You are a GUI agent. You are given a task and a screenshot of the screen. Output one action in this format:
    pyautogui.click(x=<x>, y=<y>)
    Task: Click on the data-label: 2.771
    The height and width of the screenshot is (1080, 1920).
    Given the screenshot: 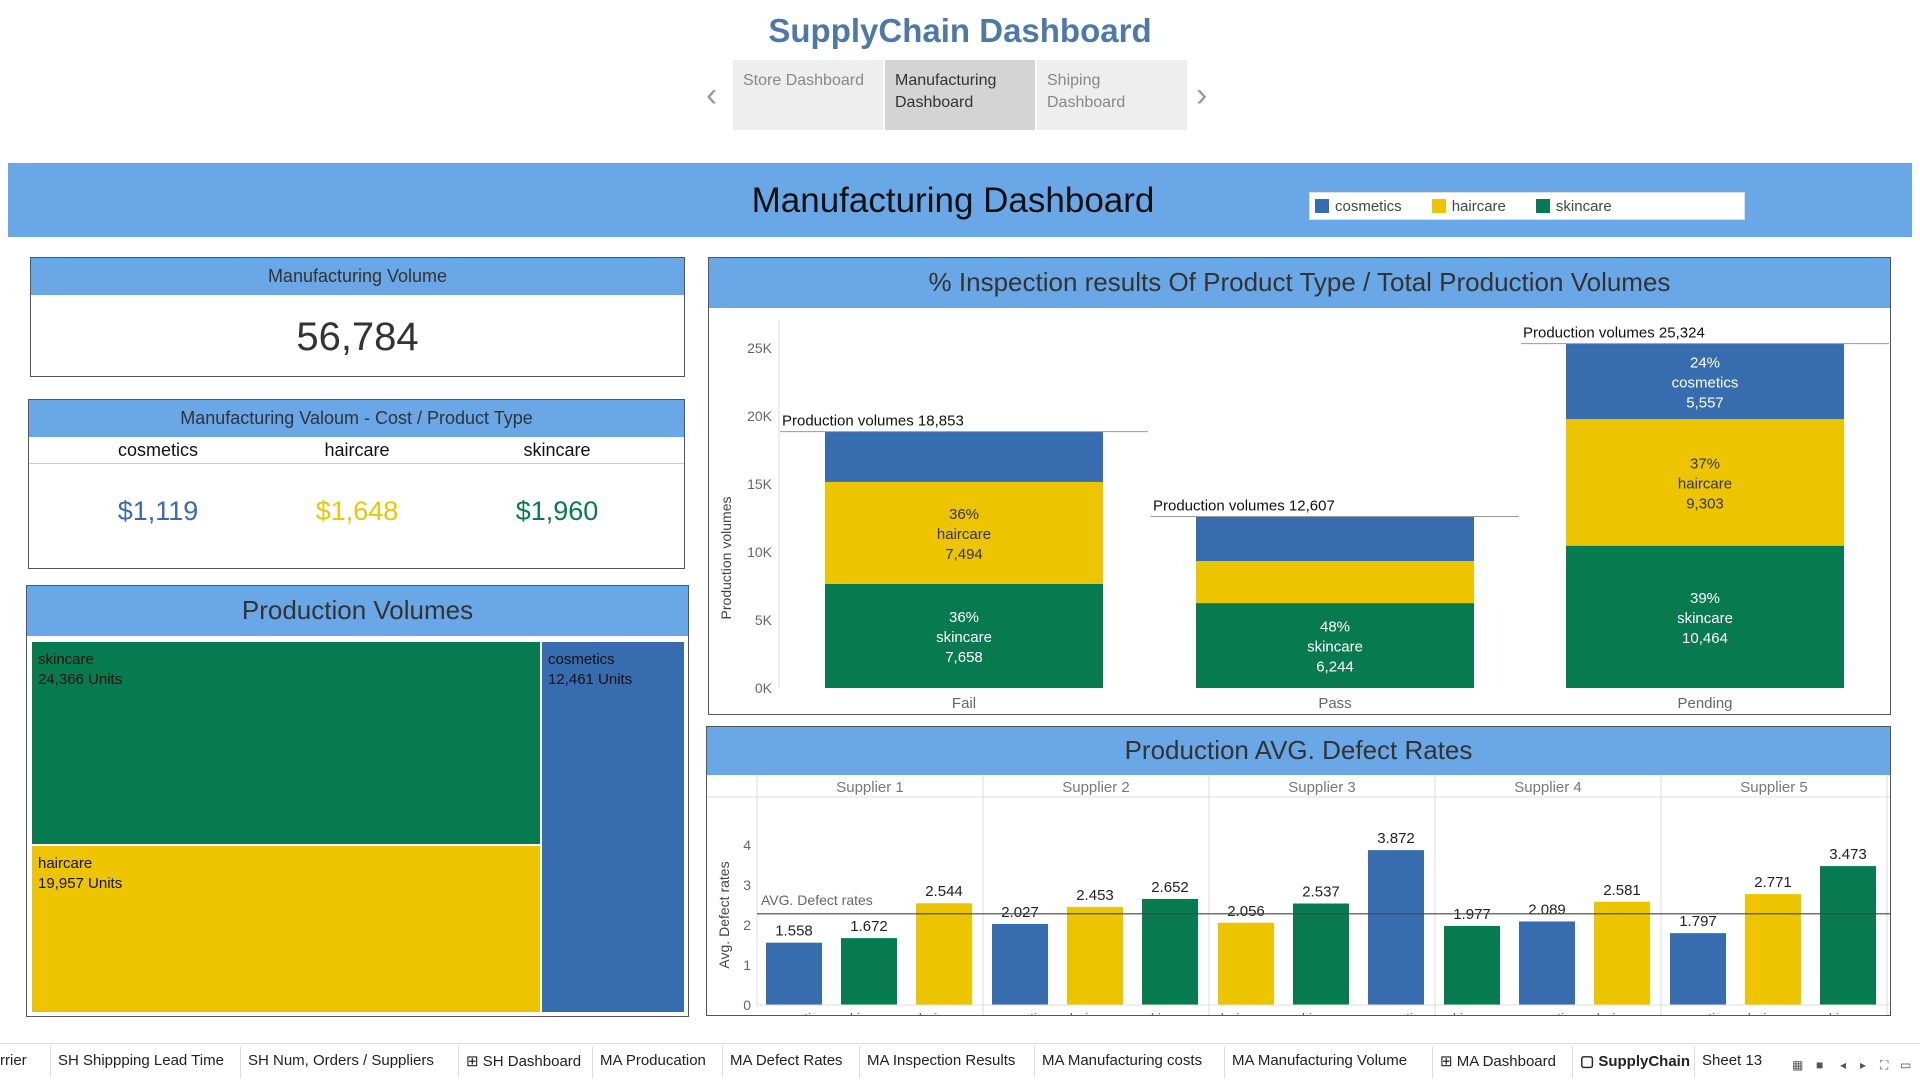 What is the action you would take?
    pyautogui.click(x=1773, y=882)
    